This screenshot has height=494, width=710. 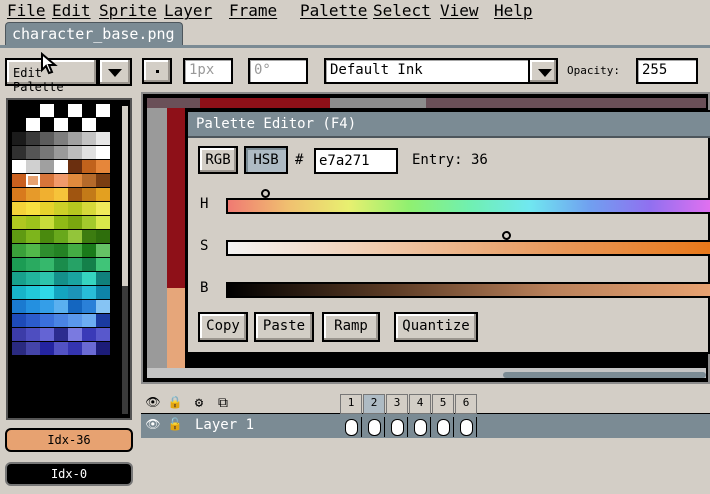 What do you see at coordinates (253, 10) in the screenshot?
I see `menu-frame: Frame` at bounding box center [253, 10].